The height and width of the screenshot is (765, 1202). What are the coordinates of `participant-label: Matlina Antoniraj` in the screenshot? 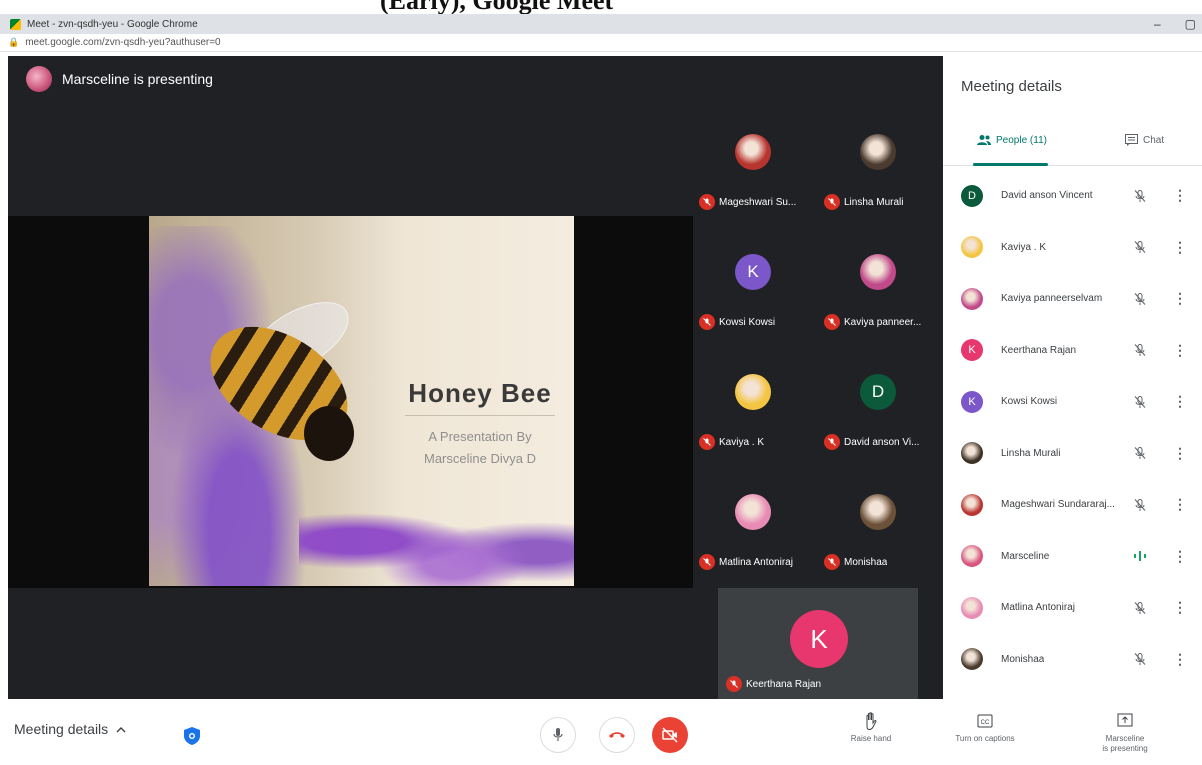 It's located at (746, 562).